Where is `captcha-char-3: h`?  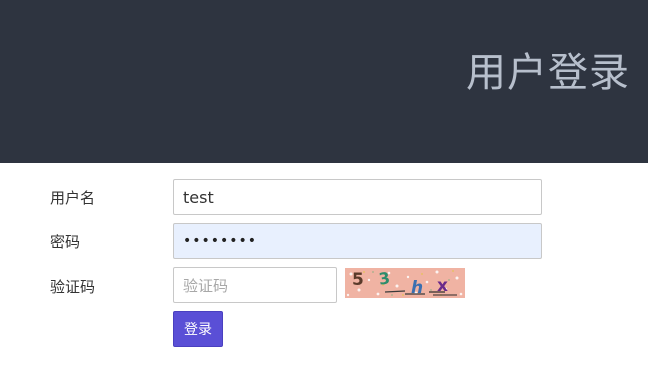 captcha-char-3: h is located at coordinates (417, 288).